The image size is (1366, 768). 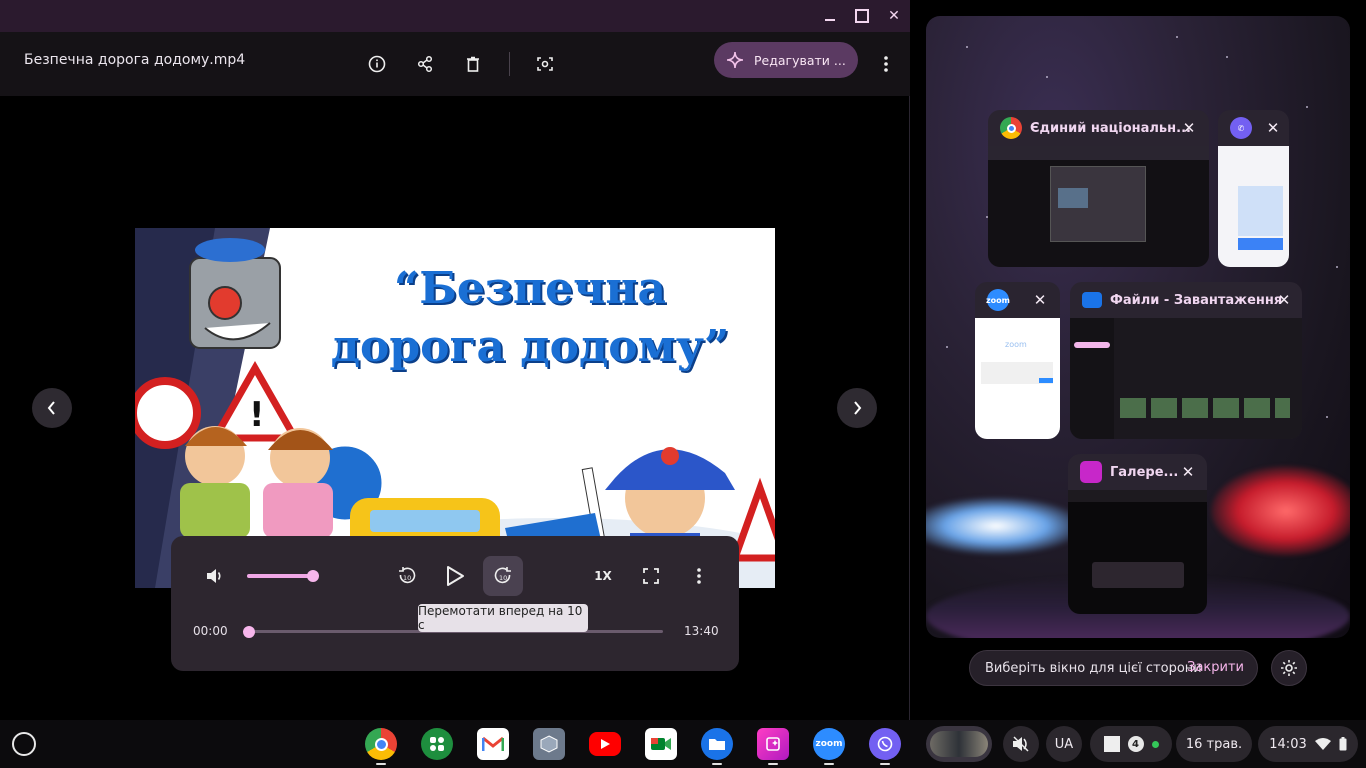 What do you see at coordinates (1111, 744) in the screenshot?
I see `holding-space-icon` at bounding box center [1111, 744].